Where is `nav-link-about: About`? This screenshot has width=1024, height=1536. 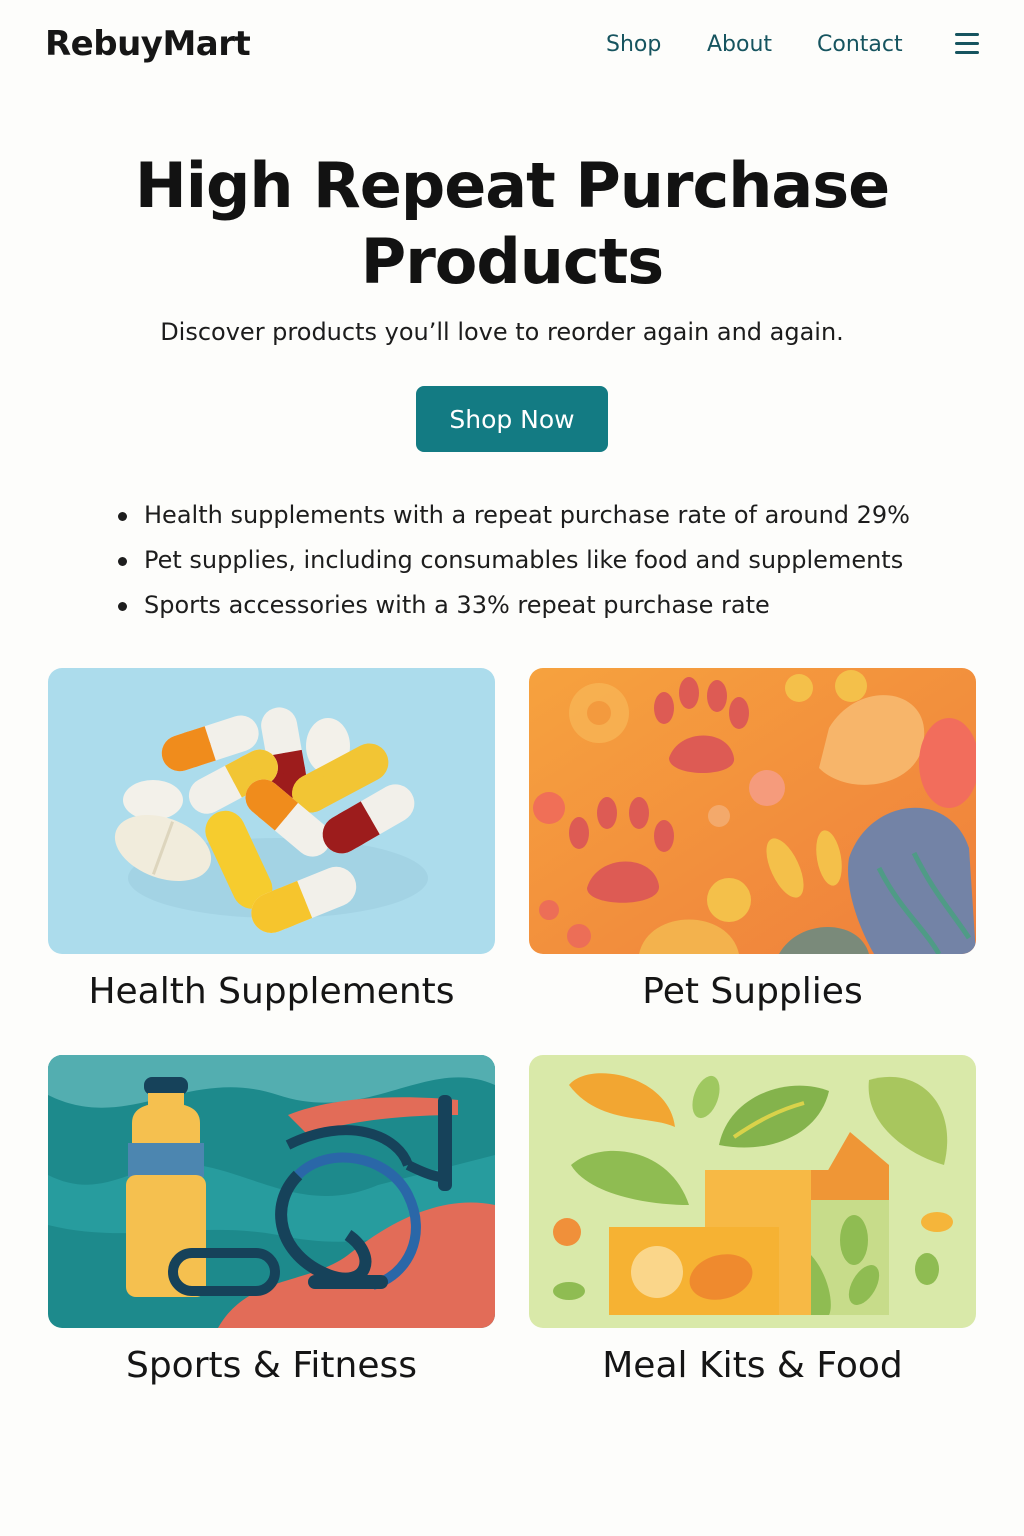
nav-link-about: About is located at coordinates (739, 45).